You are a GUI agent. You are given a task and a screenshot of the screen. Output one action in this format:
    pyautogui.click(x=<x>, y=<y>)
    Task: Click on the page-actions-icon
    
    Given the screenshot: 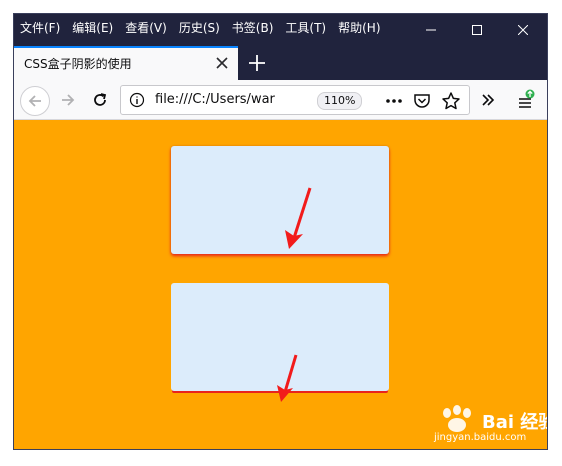 What is the action you would take?
    pyautogui.click(x=394, y=101)
    